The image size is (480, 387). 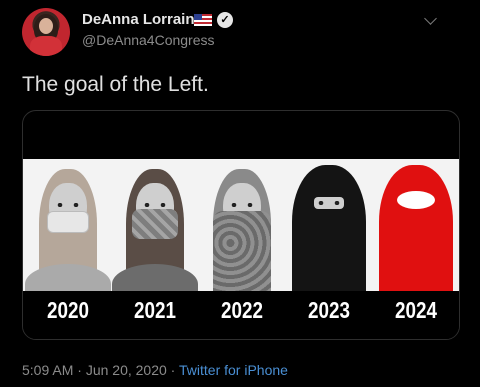 I want to click on year-label: 2022, so click(x=242, y=310).